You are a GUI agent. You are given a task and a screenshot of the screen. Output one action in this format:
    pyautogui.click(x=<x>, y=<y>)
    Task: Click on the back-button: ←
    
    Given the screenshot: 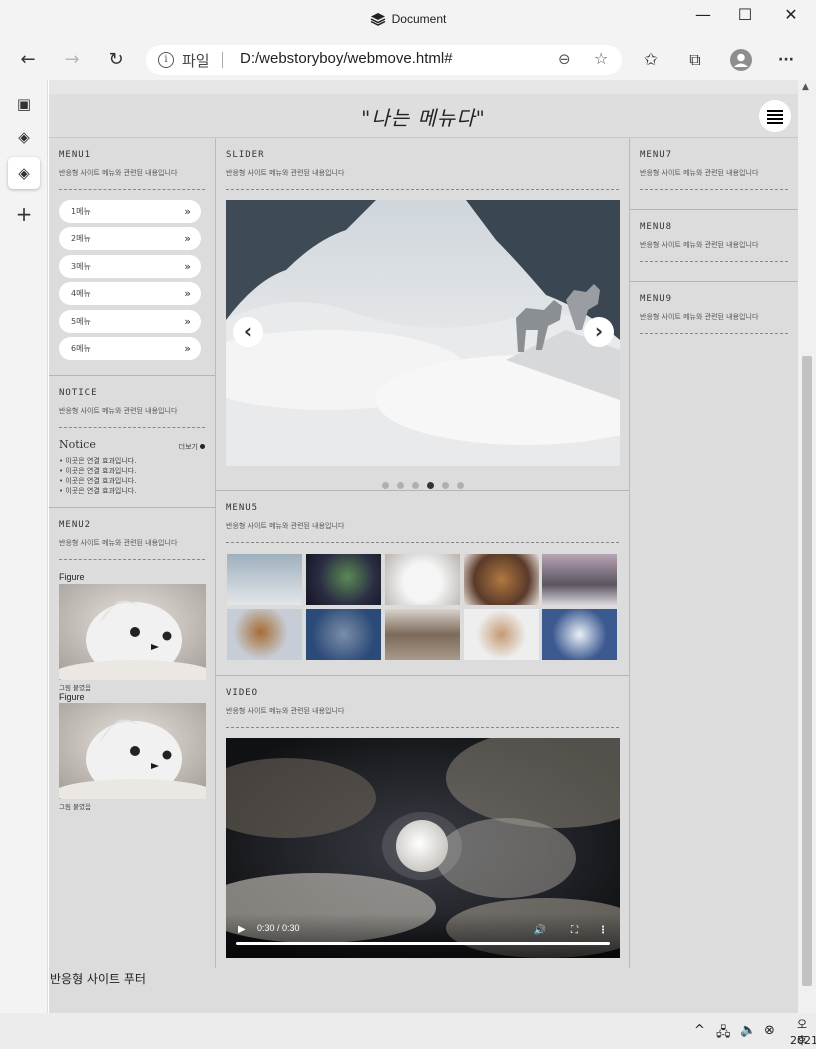 What is the action you would take?
    pyautogui.click(x=28, y=60)
    